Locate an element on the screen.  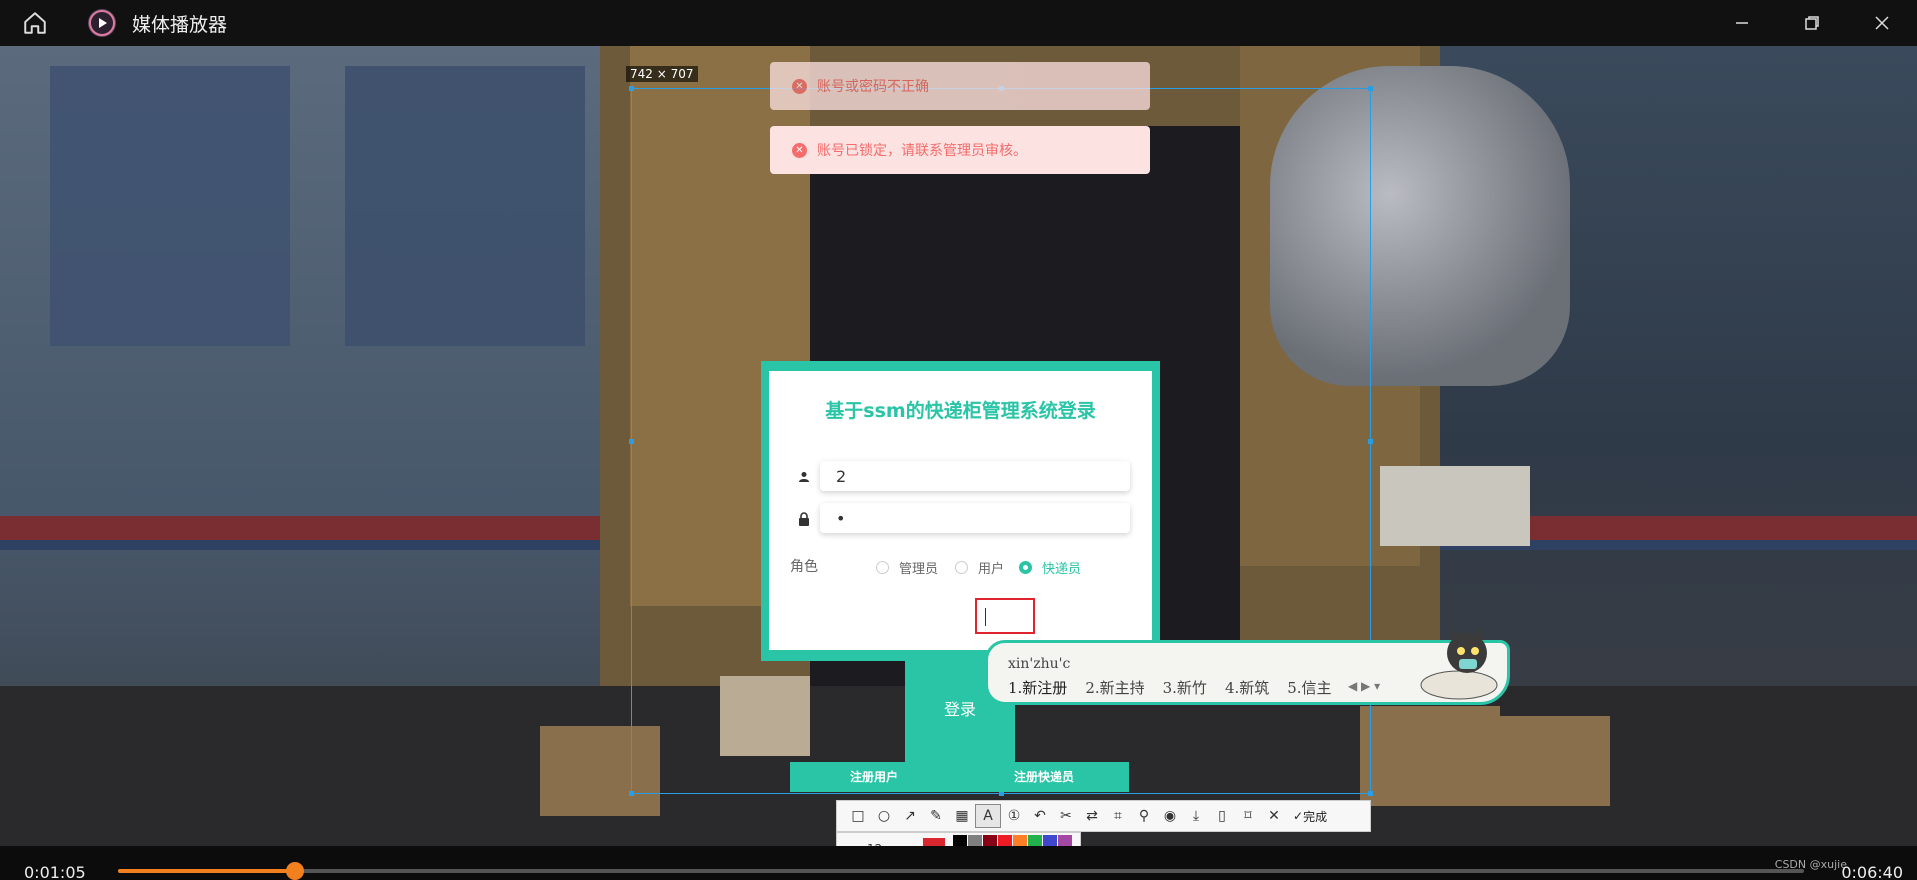
pin-icon: ⚲ is located at coordinates (1144, 816).